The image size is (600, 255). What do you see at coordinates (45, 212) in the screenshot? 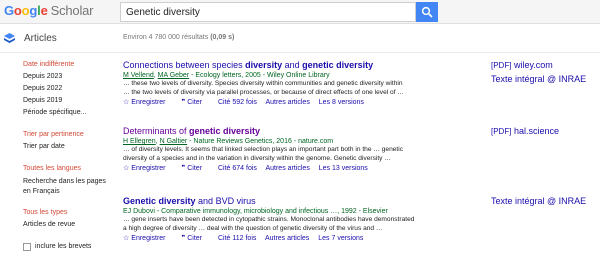
I see `type-all: Tous les types` at bounding box center [45, 212].